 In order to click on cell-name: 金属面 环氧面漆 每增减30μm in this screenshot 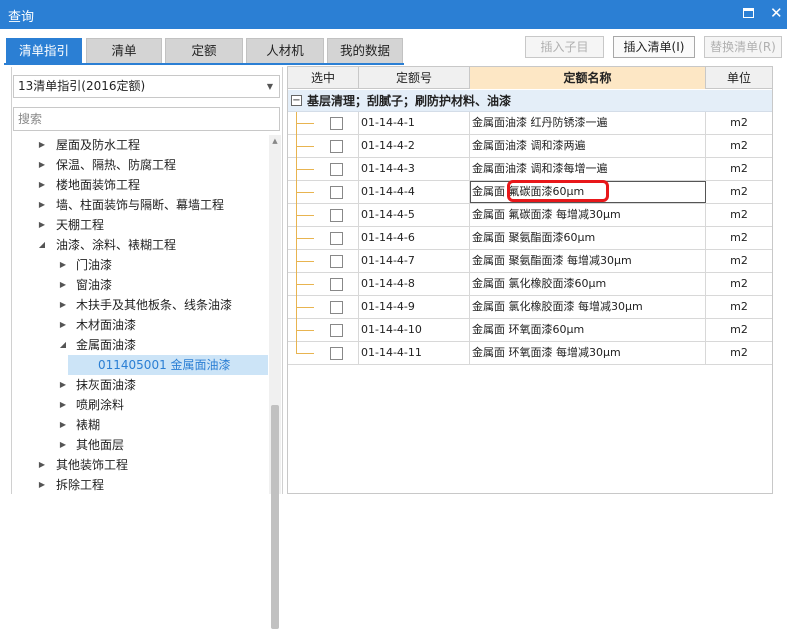, I will do `click(588, 353)`.